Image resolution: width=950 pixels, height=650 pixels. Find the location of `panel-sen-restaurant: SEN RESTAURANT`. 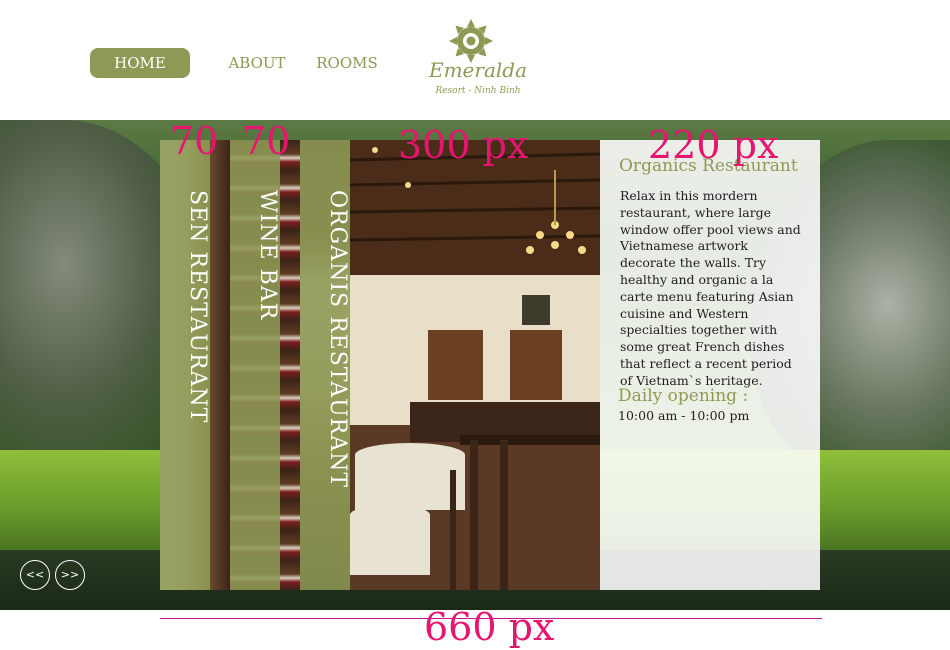

panel-sen-restaurant: SEN RESTAURANT is located at coordinates (195, 365).